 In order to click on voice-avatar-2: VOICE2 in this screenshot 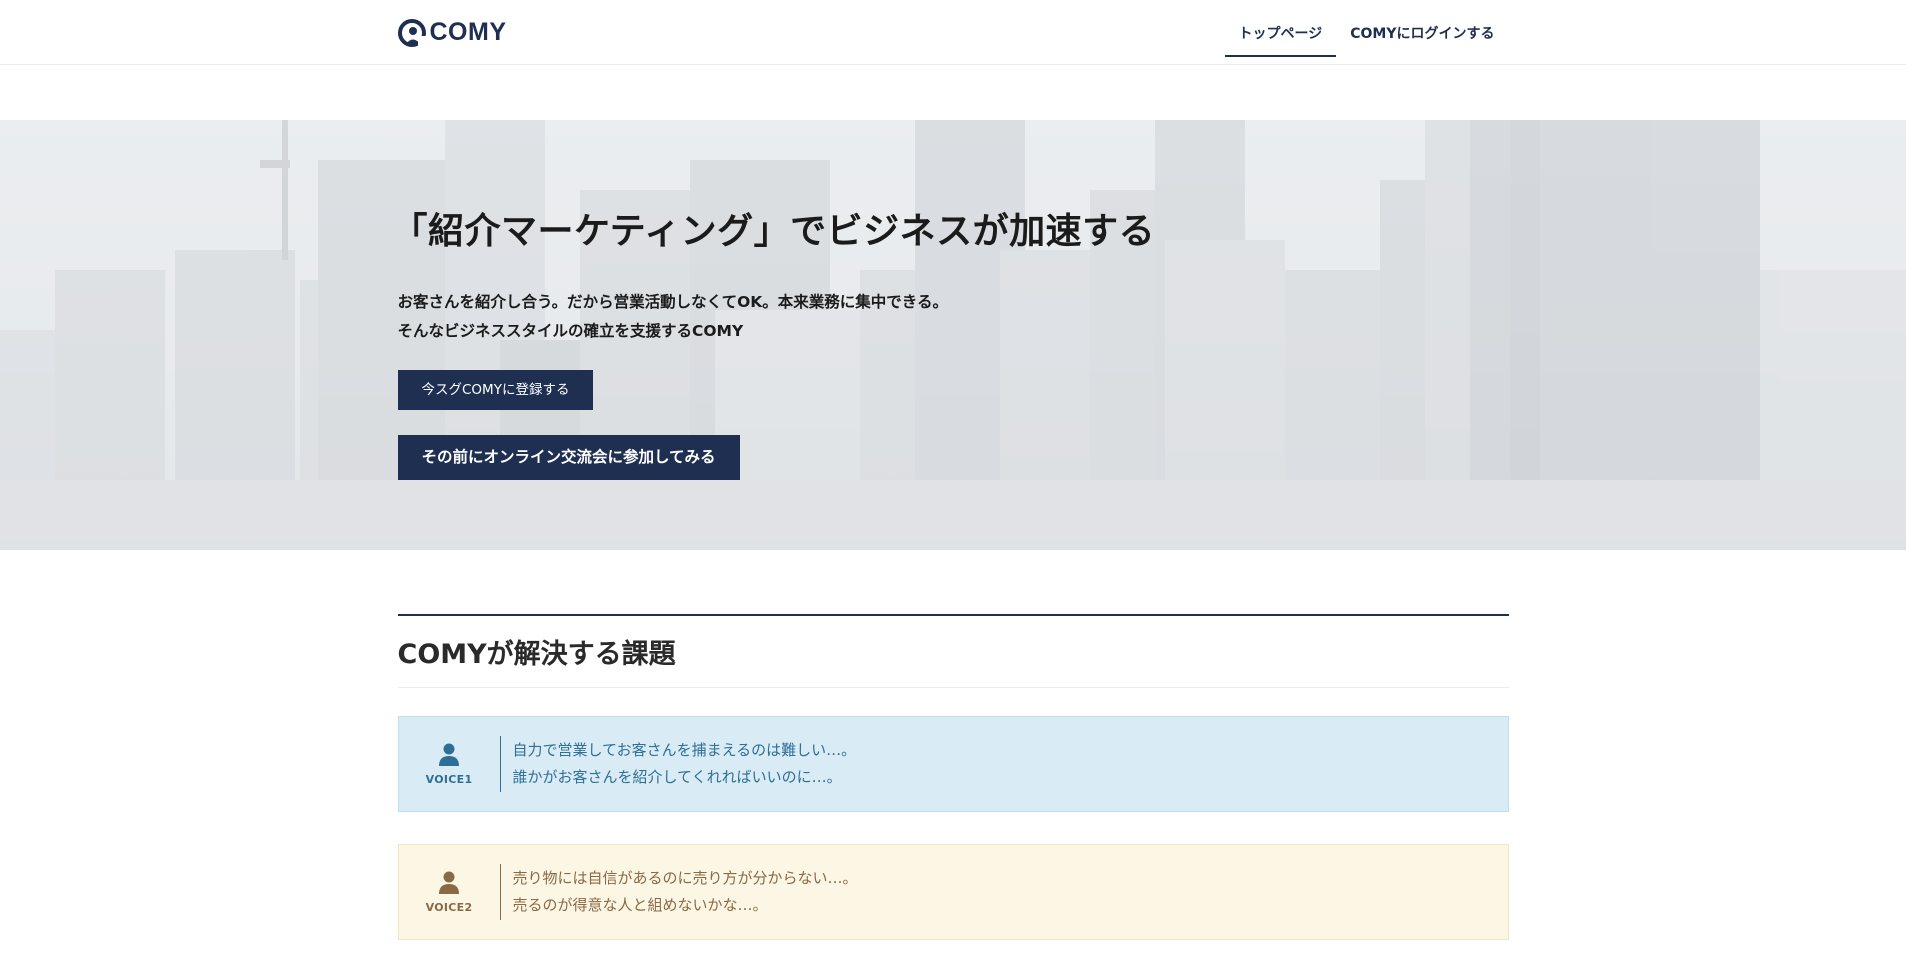, I will do `click(450, 892)`.